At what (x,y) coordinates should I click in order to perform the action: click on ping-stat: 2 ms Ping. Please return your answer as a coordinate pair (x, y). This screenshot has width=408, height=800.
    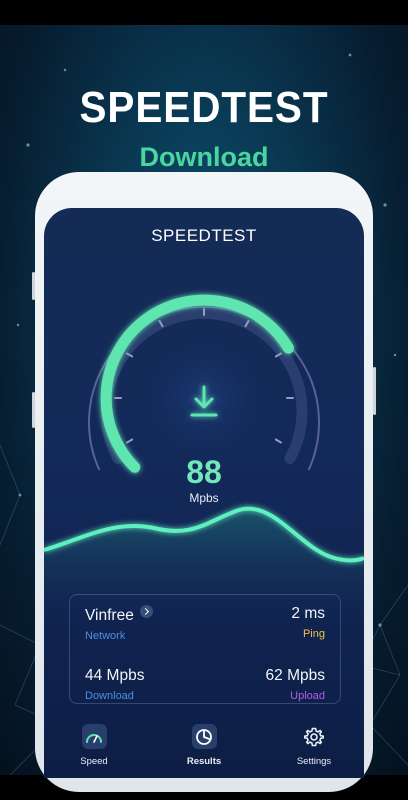
    Looking at the image, I should click on (308, 622).